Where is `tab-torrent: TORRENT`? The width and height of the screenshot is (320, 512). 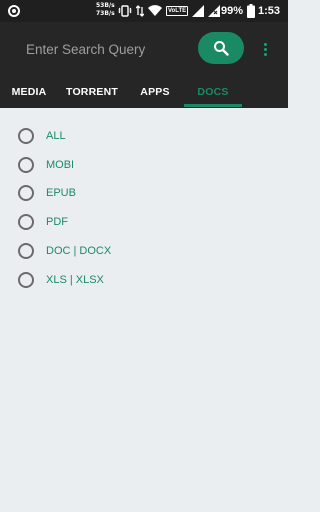 tab-torrent: TORRENT is located at coordinates (92, 91).